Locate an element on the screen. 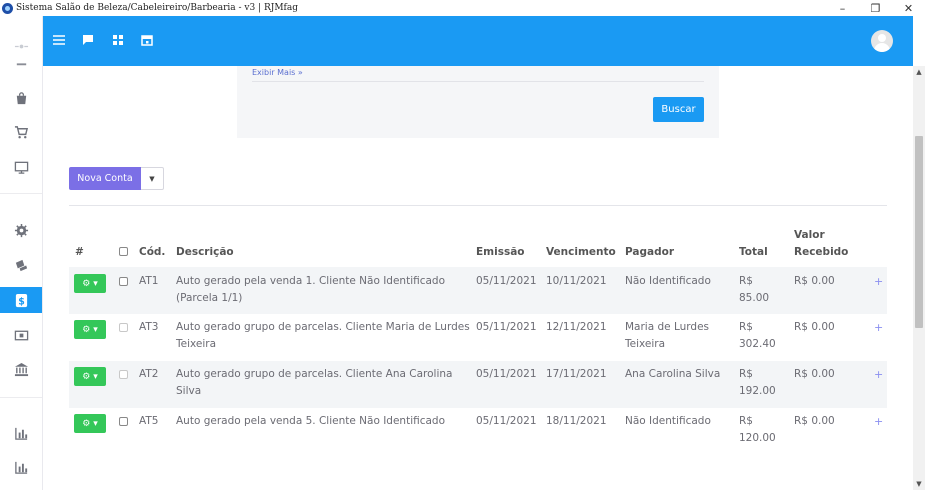  header-due-date: Vencimento is located at coordinates (581, 252).